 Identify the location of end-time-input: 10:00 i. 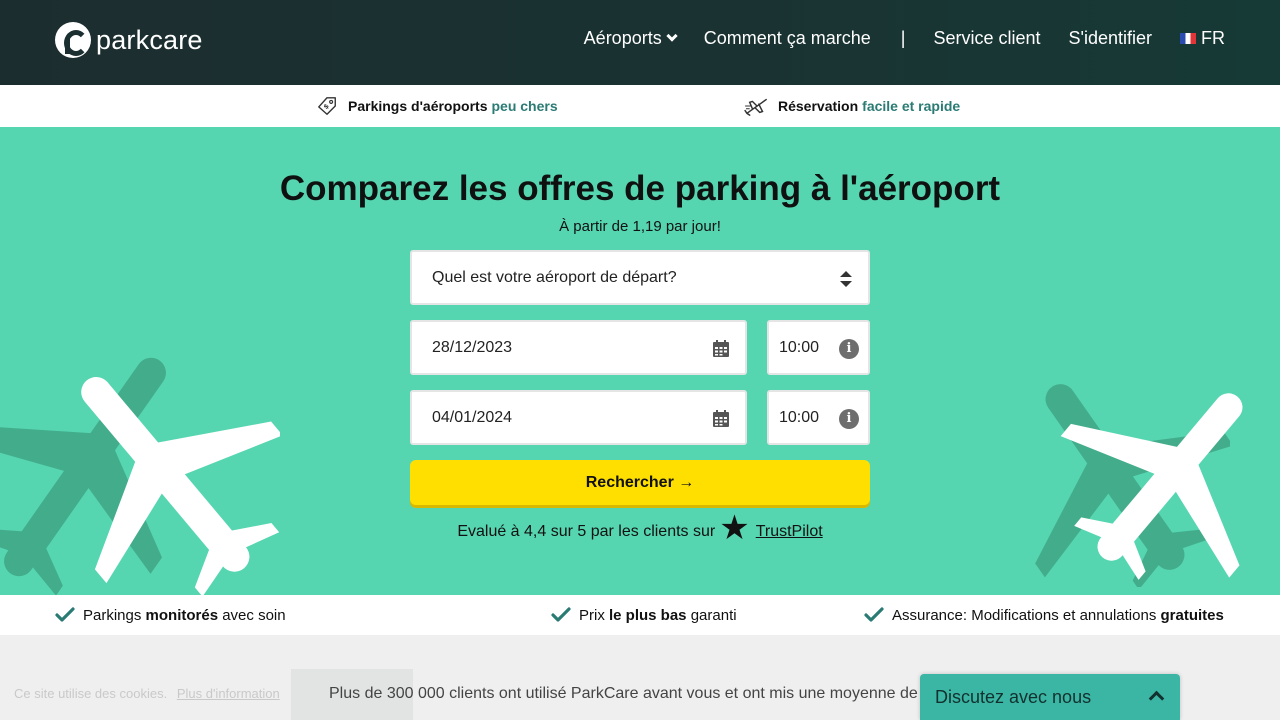
(818, 417).